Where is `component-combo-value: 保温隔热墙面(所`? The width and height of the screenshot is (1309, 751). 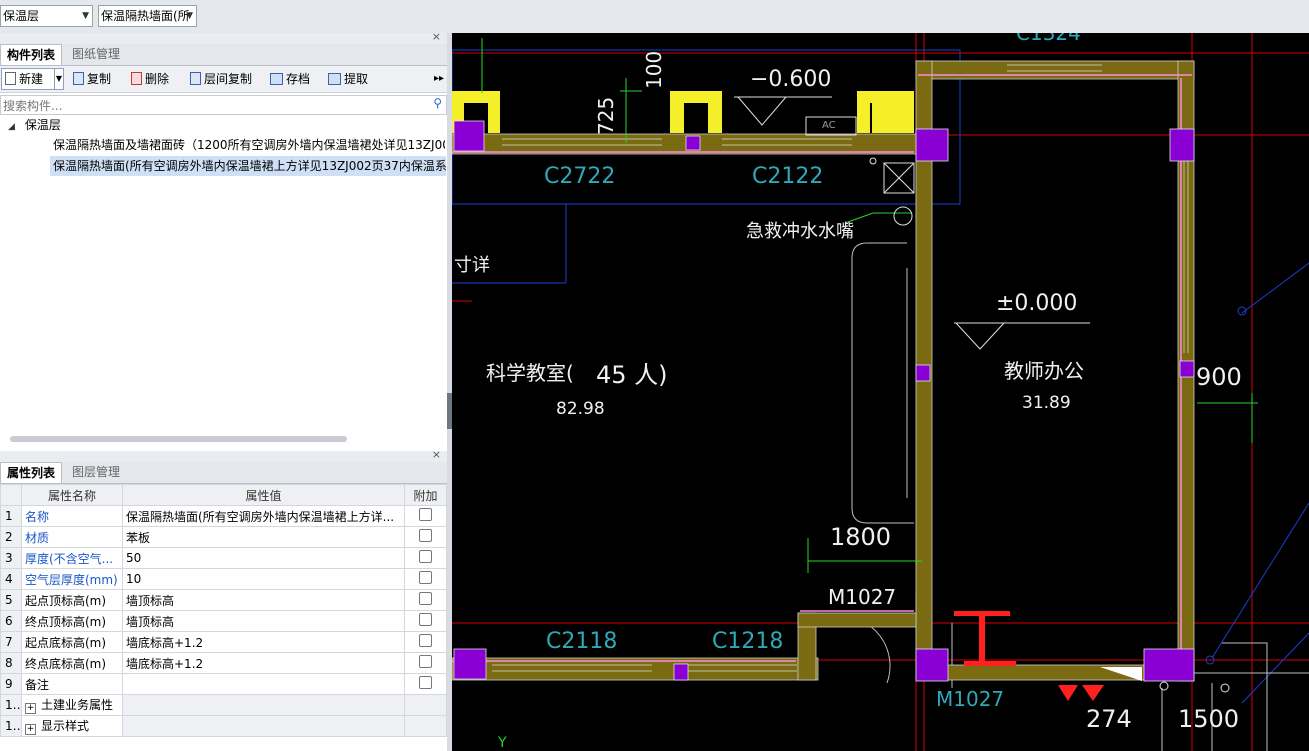
component-combo-value: 保温隔热墙面(所 is located at coordinates (145, 16).